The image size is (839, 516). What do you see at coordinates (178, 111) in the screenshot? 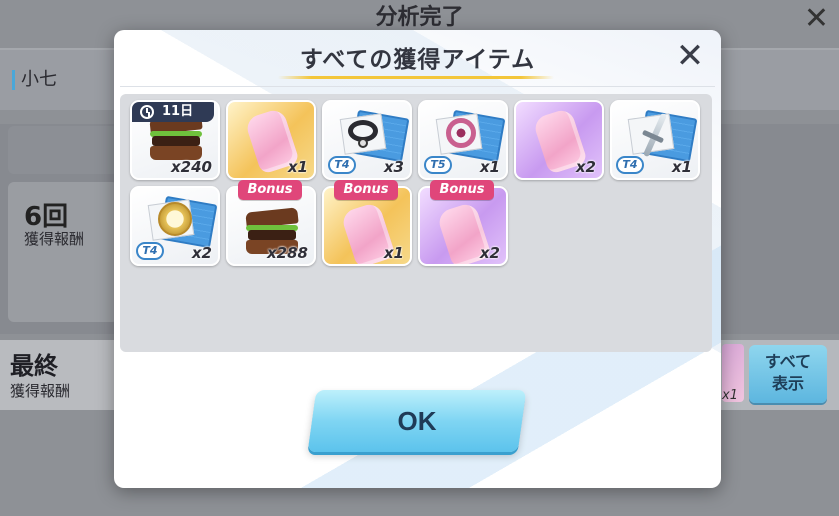
I see `timer-label: 11日` at bounding box center [178, 111].